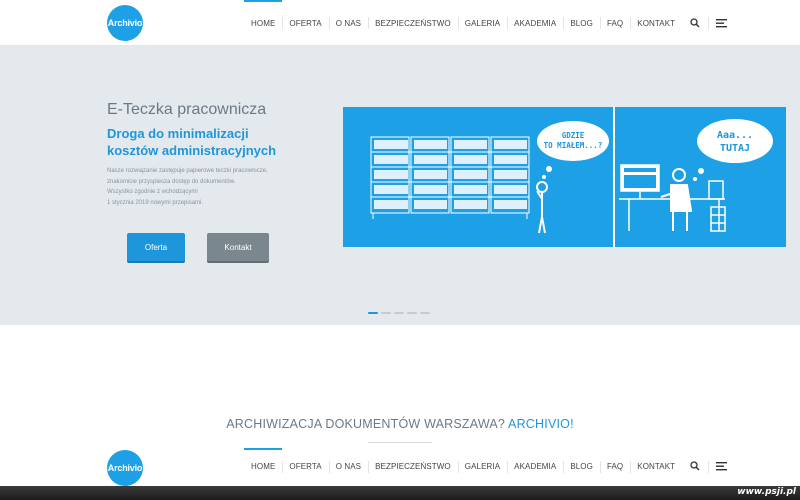 This screenshot has height=500, width=800. What do you see at coordinates (156, 247) in the screenshot?
I see `oferta-button: Oferta` at bounding box center [156, 247].